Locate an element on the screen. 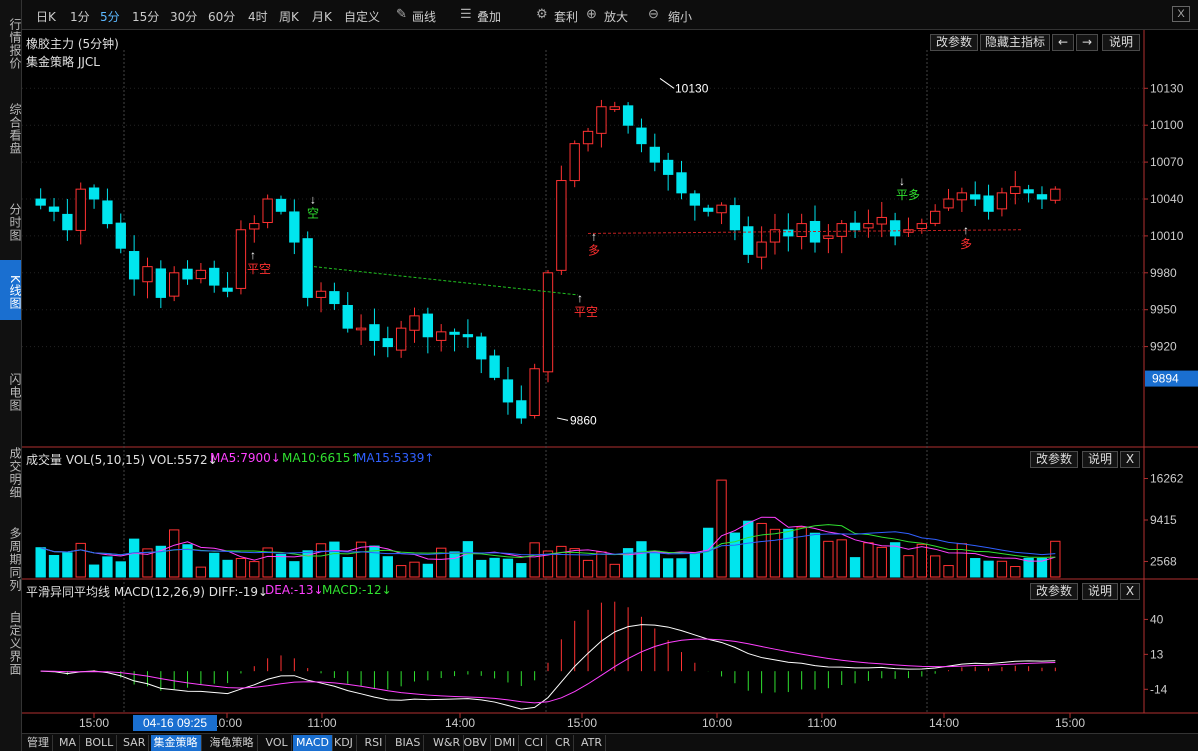 This screenshot has width=1198, height=751. short-trend-line is located at coordinates (446, 281).